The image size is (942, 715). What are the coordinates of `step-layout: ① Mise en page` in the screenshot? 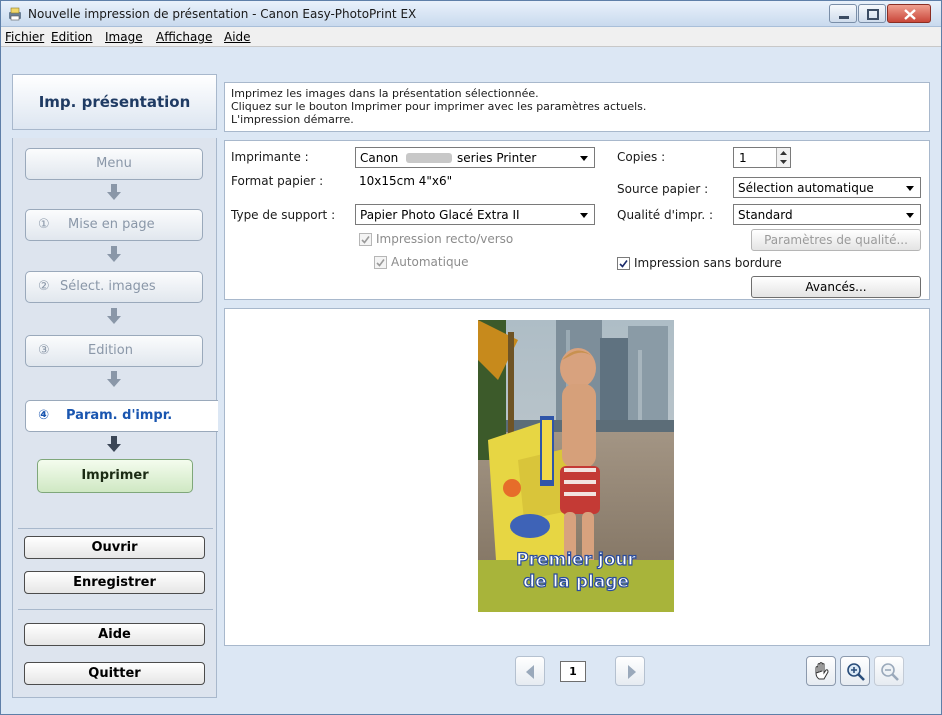 It's located at (114, 225).